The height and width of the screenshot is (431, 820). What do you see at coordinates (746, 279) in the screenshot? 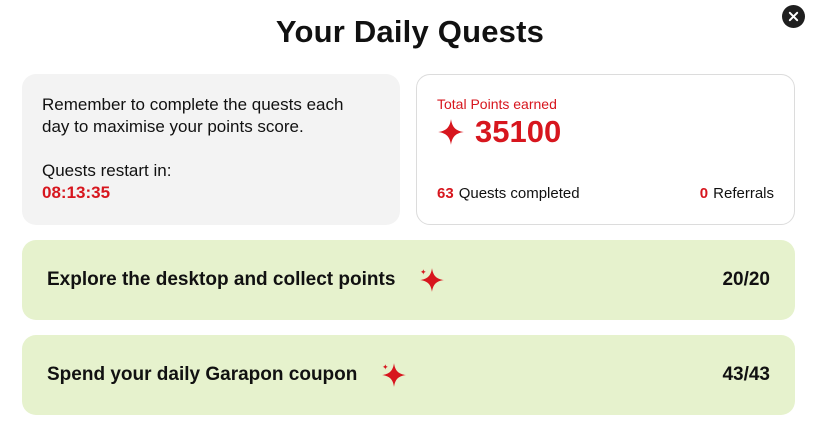
I see `quest-progress: 20/20` at bounding box center [746, 279].